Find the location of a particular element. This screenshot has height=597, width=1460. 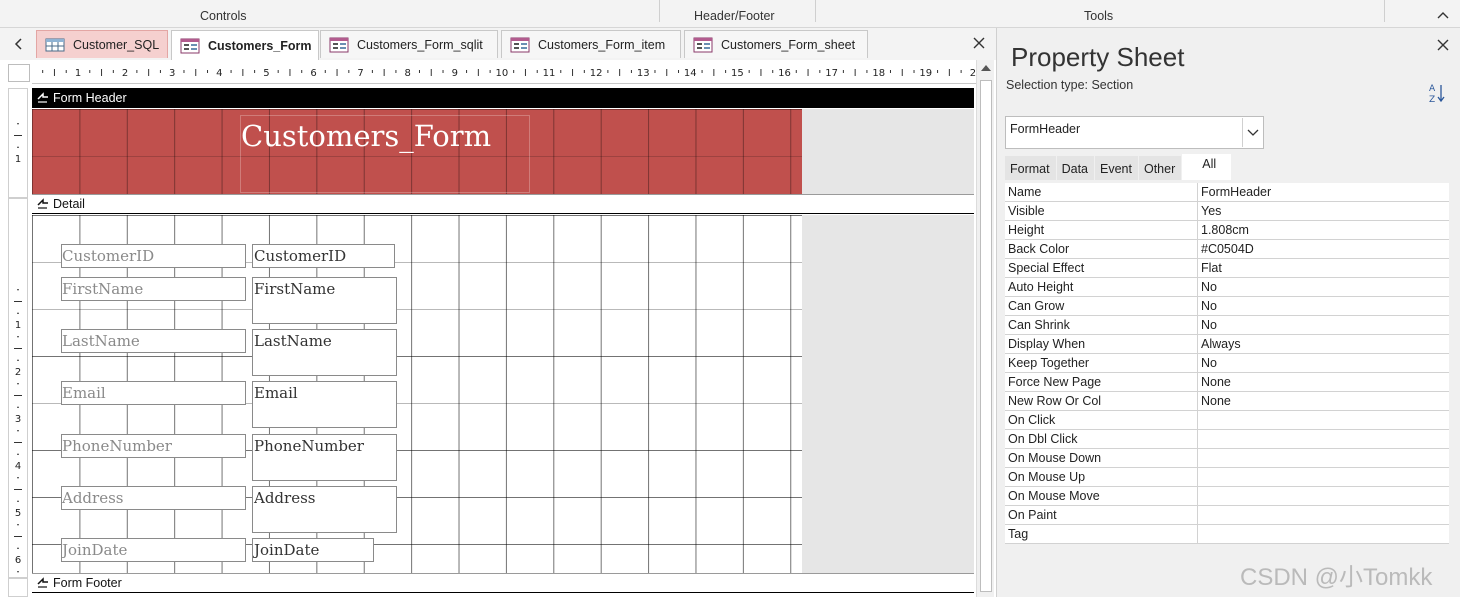

property-value: Yes is located at coordinates (1323, 211).